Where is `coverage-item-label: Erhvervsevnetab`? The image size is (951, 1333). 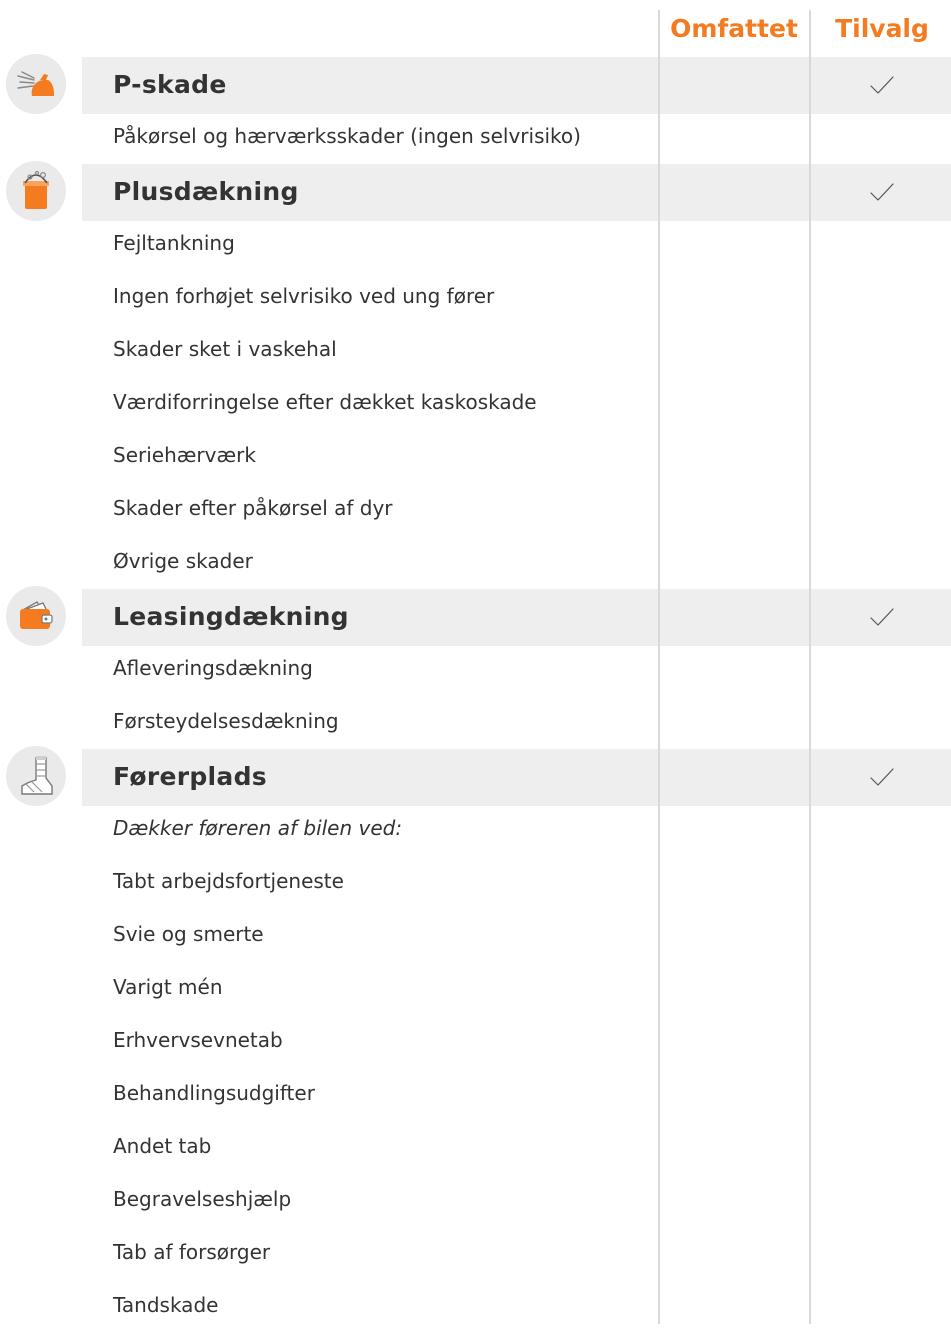
coverage-item-label: Erhvervsevnetab is located at coordinates (198, 1040).